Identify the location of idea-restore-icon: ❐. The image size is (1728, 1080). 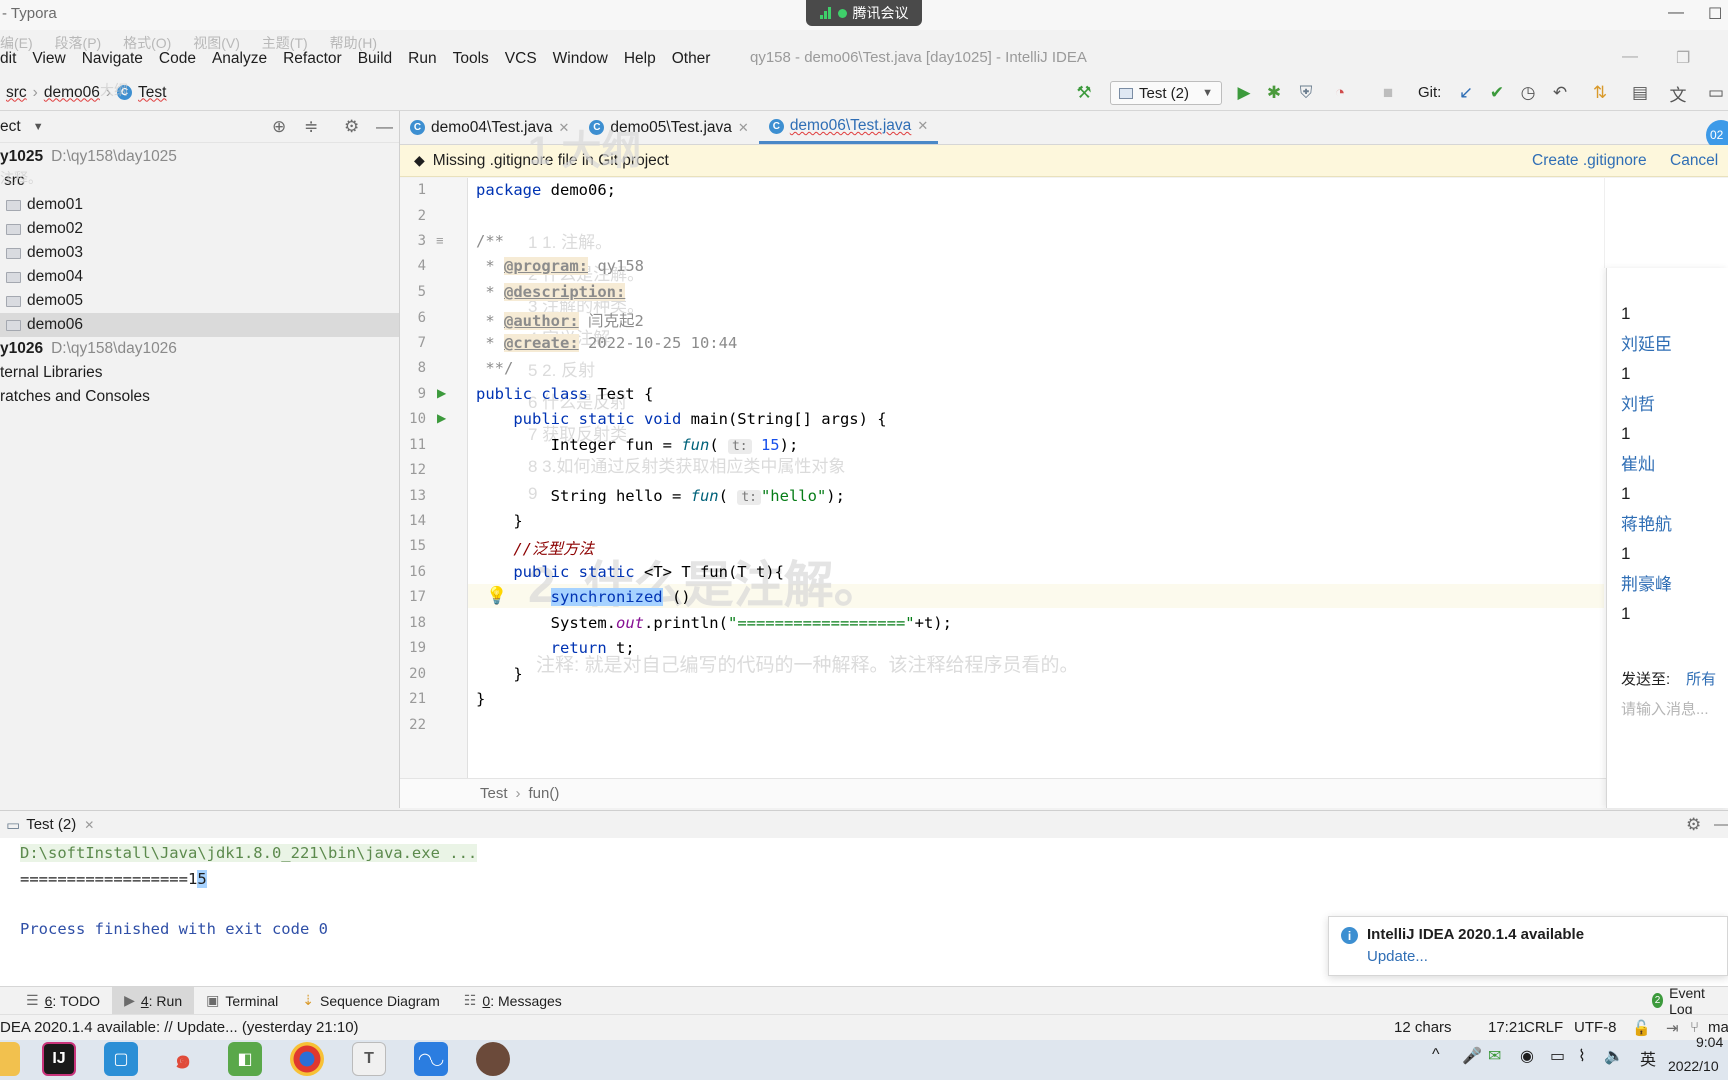
(1683, 58).